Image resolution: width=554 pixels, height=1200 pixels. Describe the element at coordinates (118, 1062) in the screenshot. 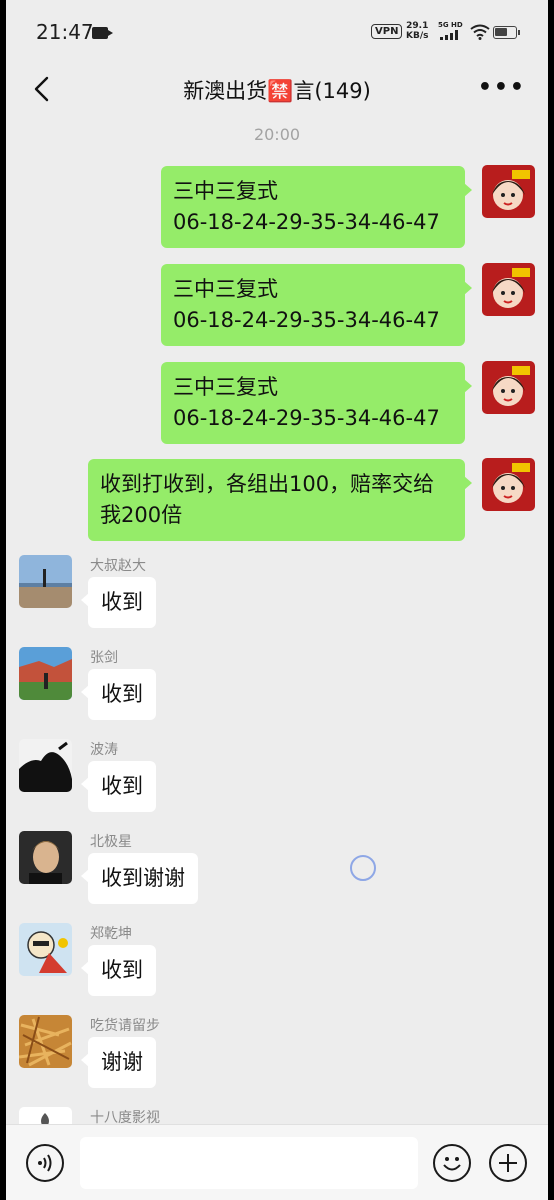

I see `incoming-message: 谢谢` at that location.